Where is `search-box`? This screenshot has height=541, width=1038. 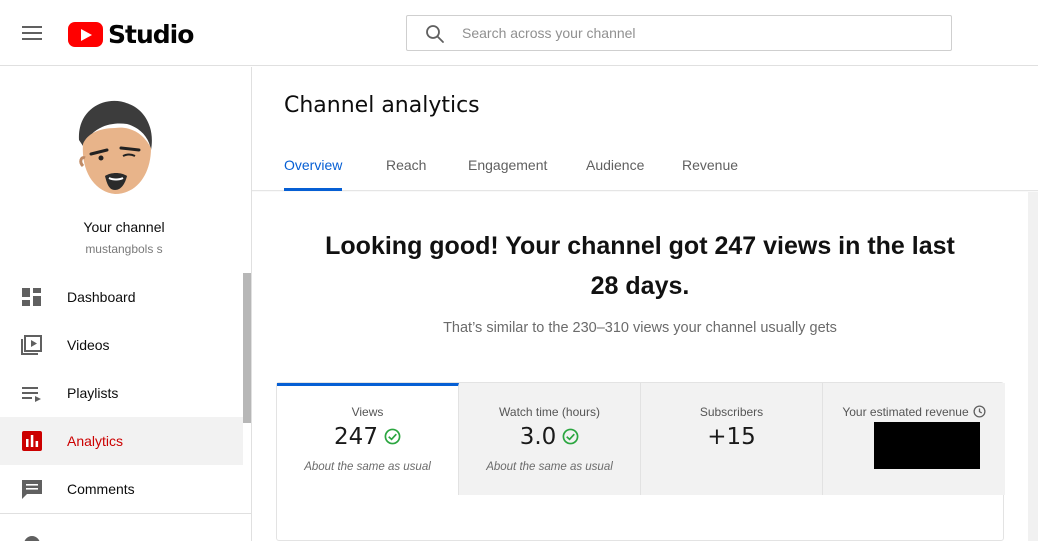 search-box is located at coordinates (679, 33).